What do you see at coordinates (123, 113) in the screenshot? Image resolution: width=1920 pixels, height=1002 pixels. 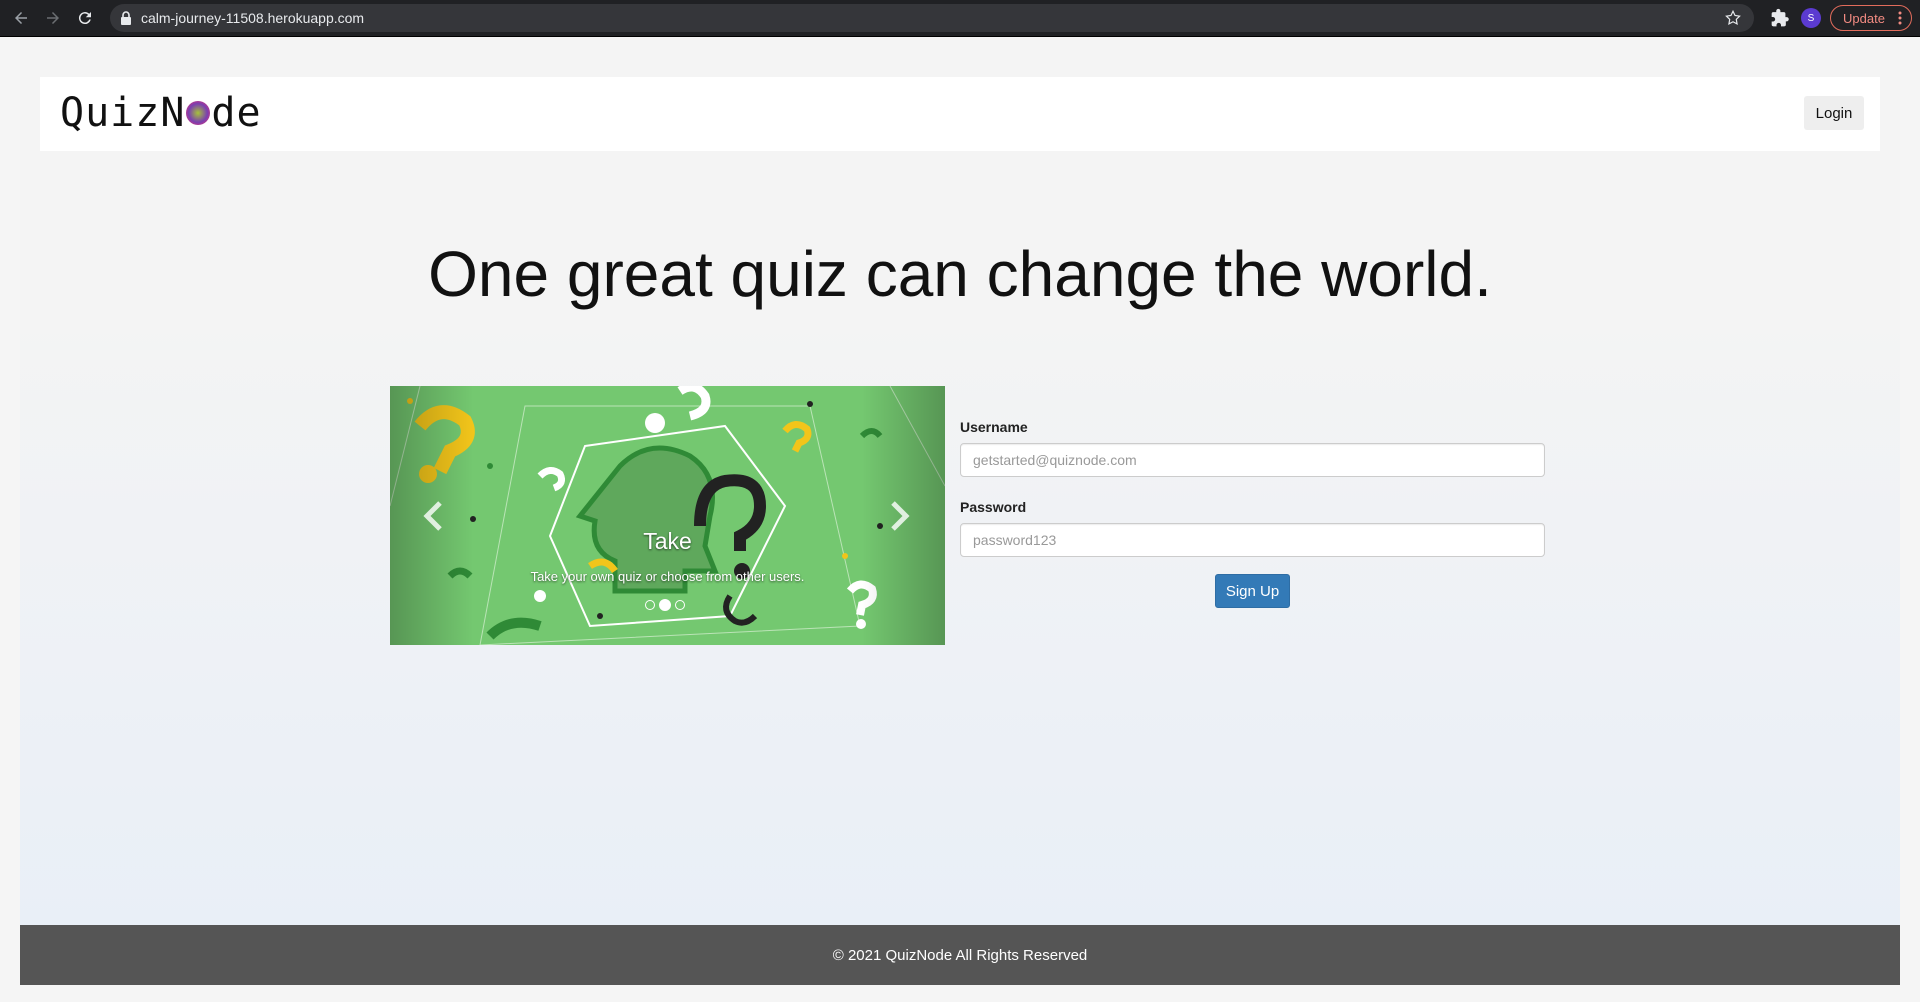 I see `logo-text-left: QuizN` at bounding box center [123, 113].